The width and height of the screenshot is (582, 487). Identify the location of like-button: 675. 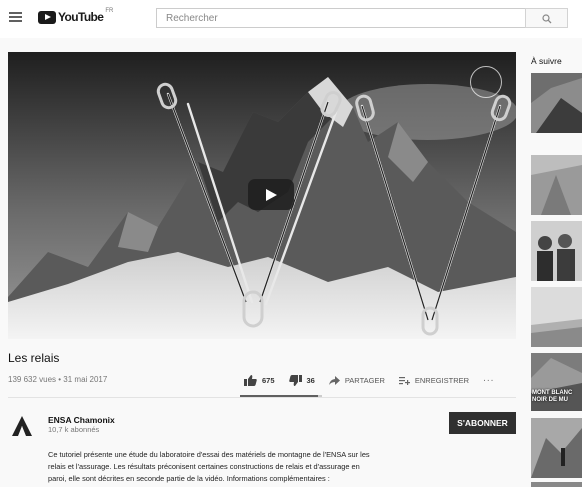
(259, 380).